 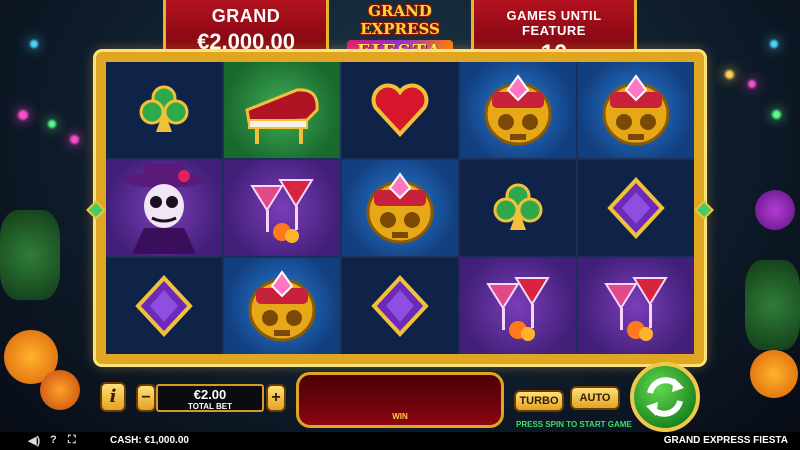 I want to click on skull-man-symbol-icon, so click(x=164, y=209).